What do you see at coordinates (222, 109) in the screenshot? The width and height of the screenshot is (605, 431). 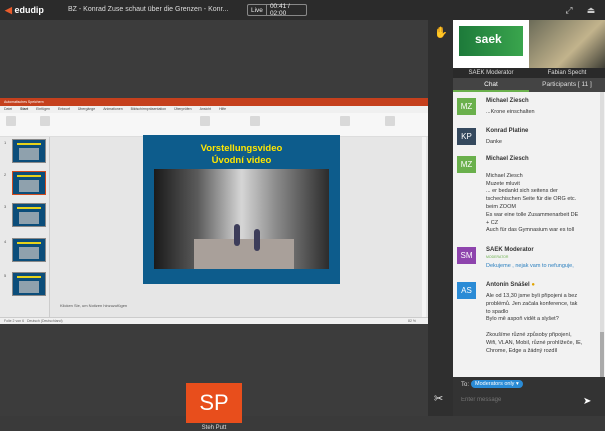 I see `ppt-tab: Hilfe` at bounding box center [222, 109].